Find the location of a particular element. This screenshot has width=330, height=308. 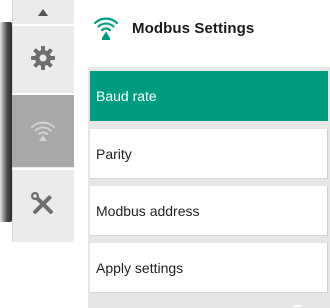

menu-item-parity: Parity is located at coordinates (209, 154).